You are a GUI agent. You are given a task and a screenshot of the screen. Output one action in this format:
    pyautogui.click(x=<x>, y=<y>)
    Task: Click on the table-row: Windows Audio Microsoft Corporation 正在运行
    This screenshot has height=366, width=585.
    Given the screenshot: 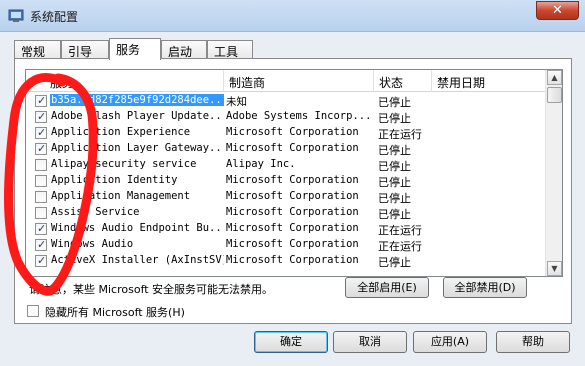 What is the action you would take?
    pyautogui.click(x=286, y=245)
    